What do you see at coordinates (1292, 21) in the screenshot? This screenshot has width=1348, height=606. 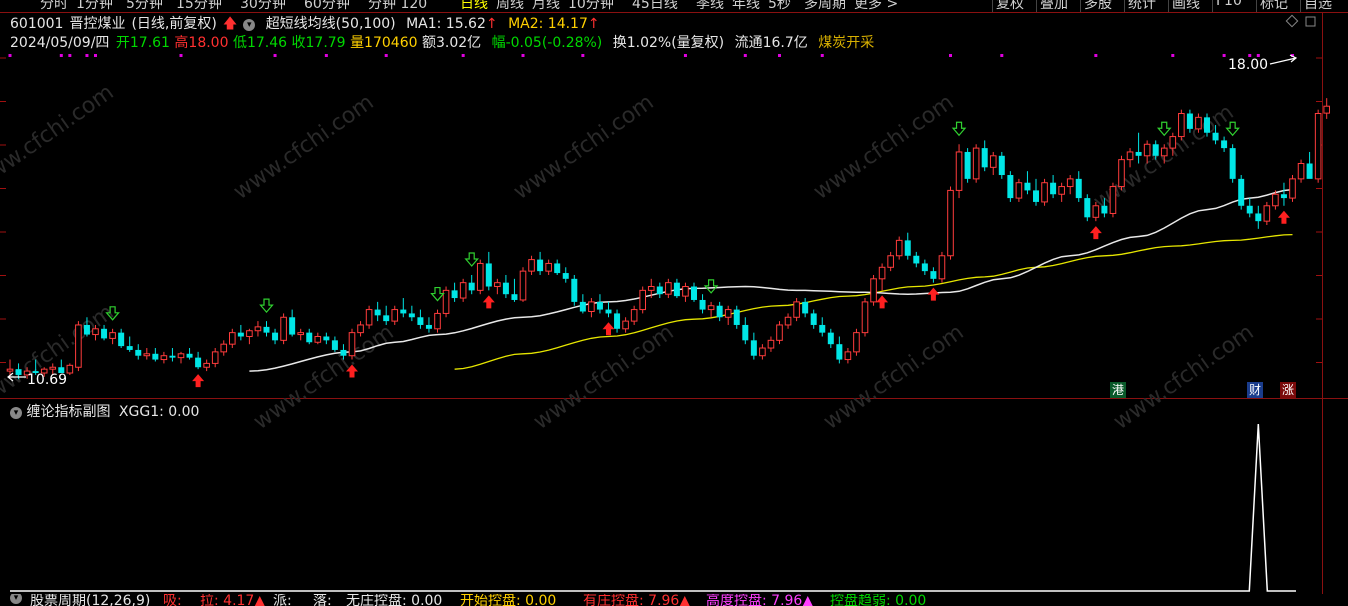 I see `diamond-icon` at bounding box center [1292, 21].